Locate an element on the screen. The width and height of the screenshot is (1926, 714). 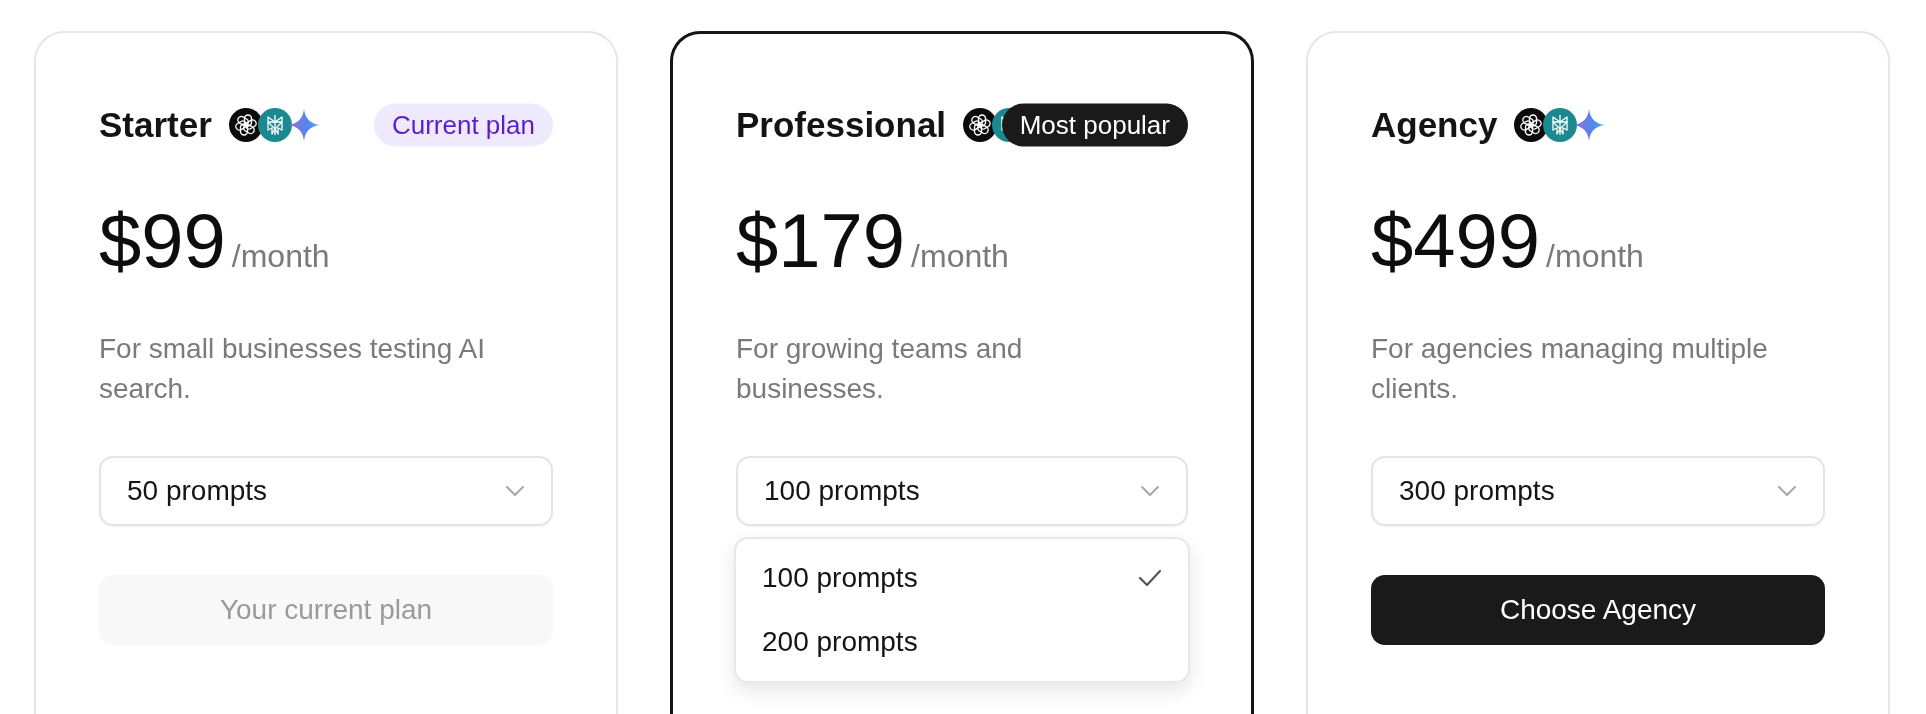
select-value: 100 prompts is located at coordinates (842, 491).